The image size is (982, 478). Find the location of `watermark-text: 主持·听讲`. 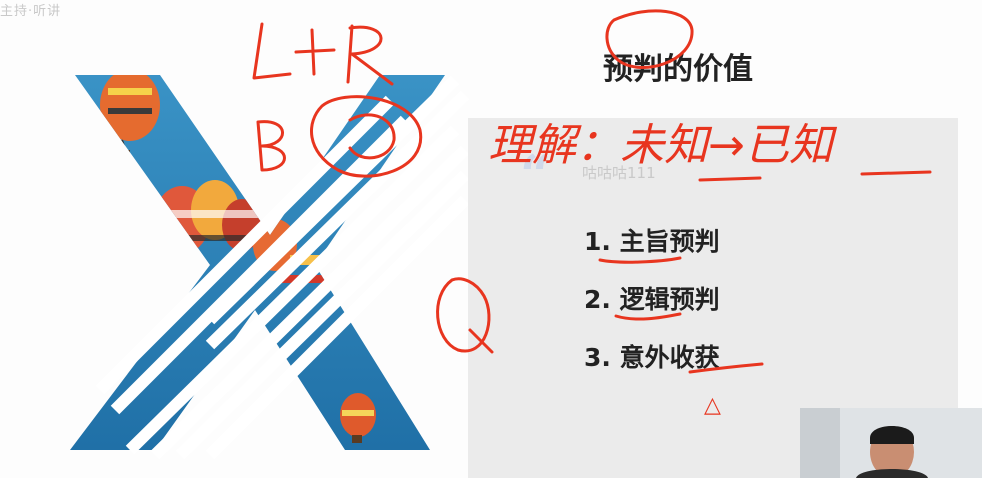

watermark-text: 主持·听讲 is located at coordinates (31, 11).